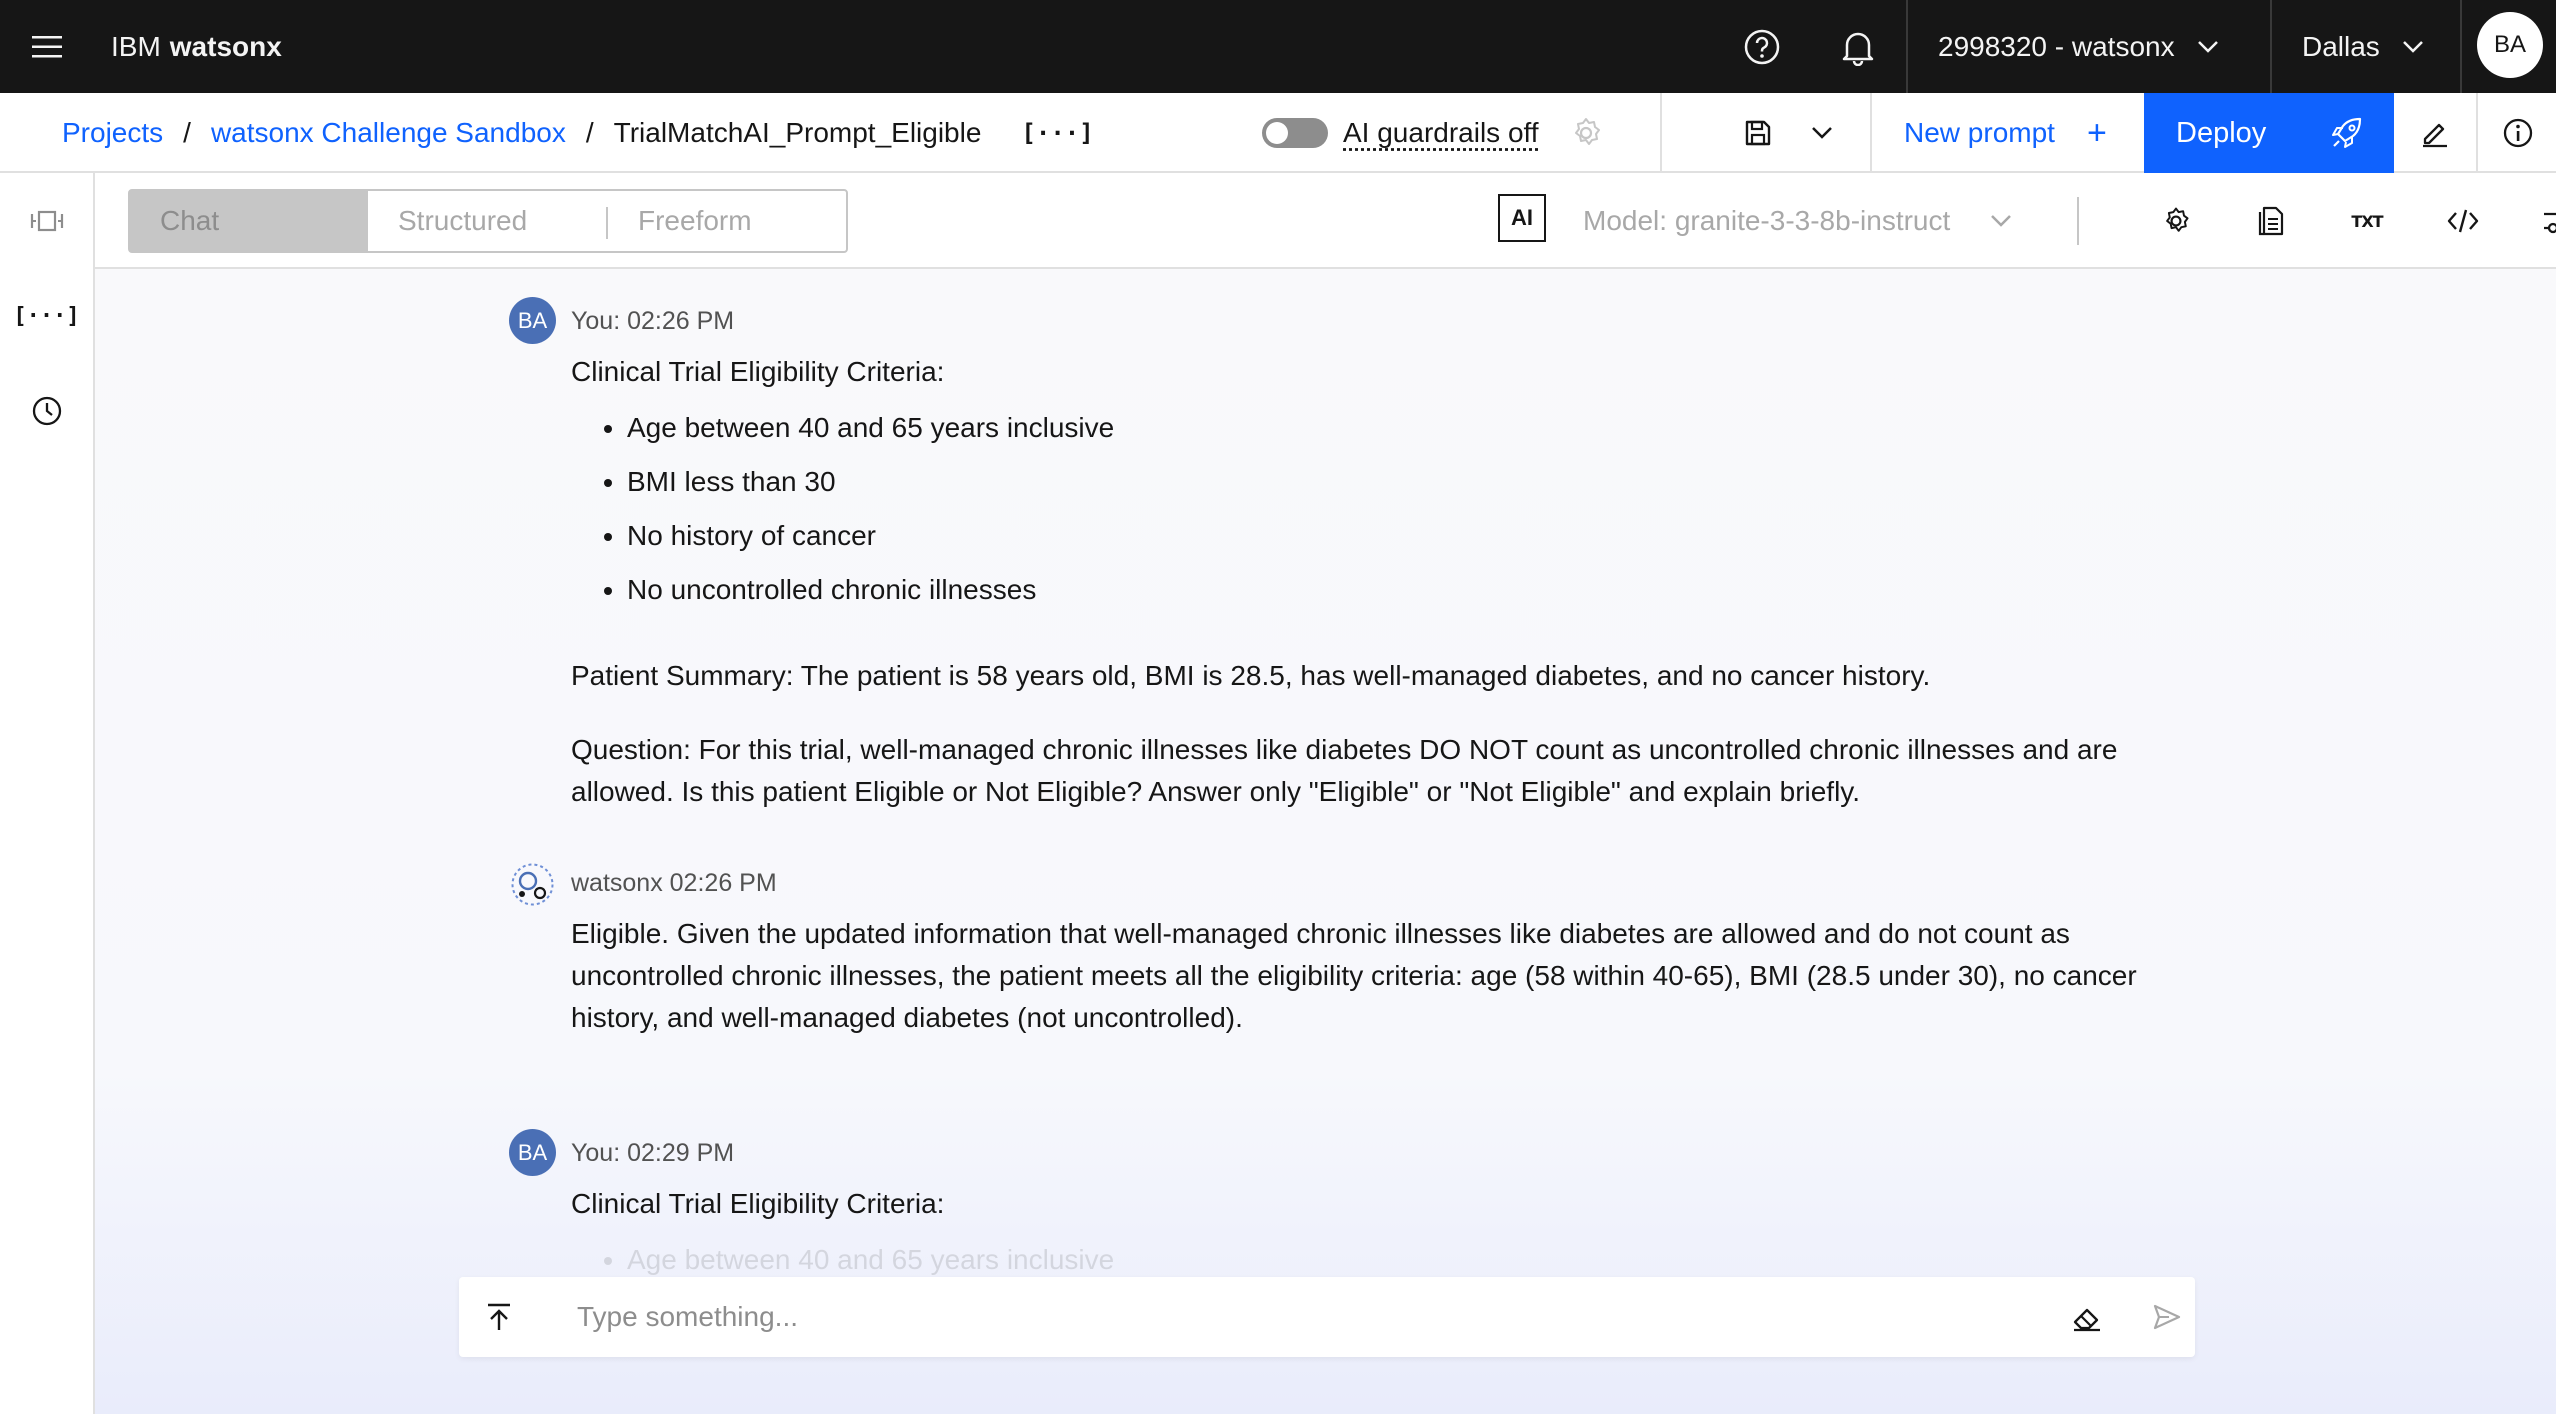  What do you see at coordinates (388, 133) in the screenshot?
I see `breadcrumb-project: watsonx Challenge Sandbox` at bounding box center [388, 133].